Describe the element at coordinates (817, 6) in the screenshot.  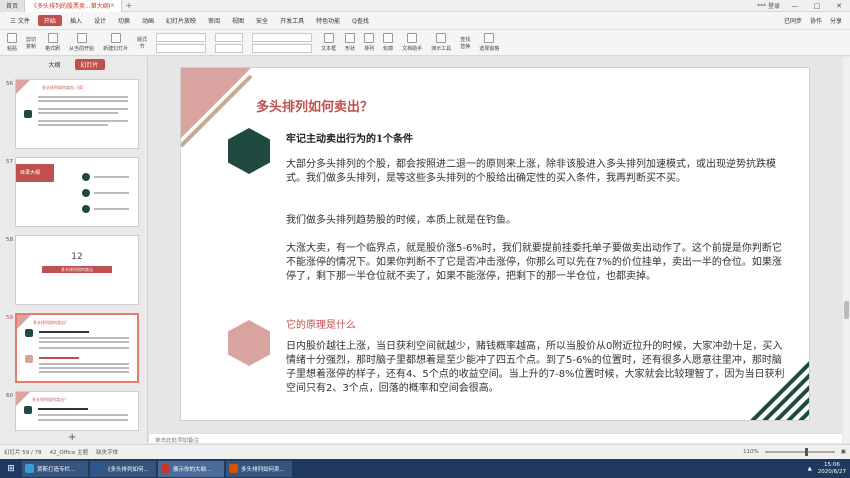
I see `maximize-icon: □` at that location.